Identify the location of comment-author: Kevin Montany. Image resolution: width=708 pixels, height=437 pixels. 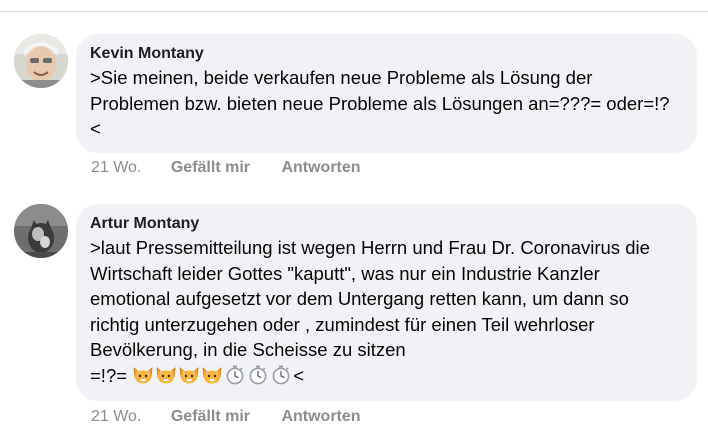
(384, 54).